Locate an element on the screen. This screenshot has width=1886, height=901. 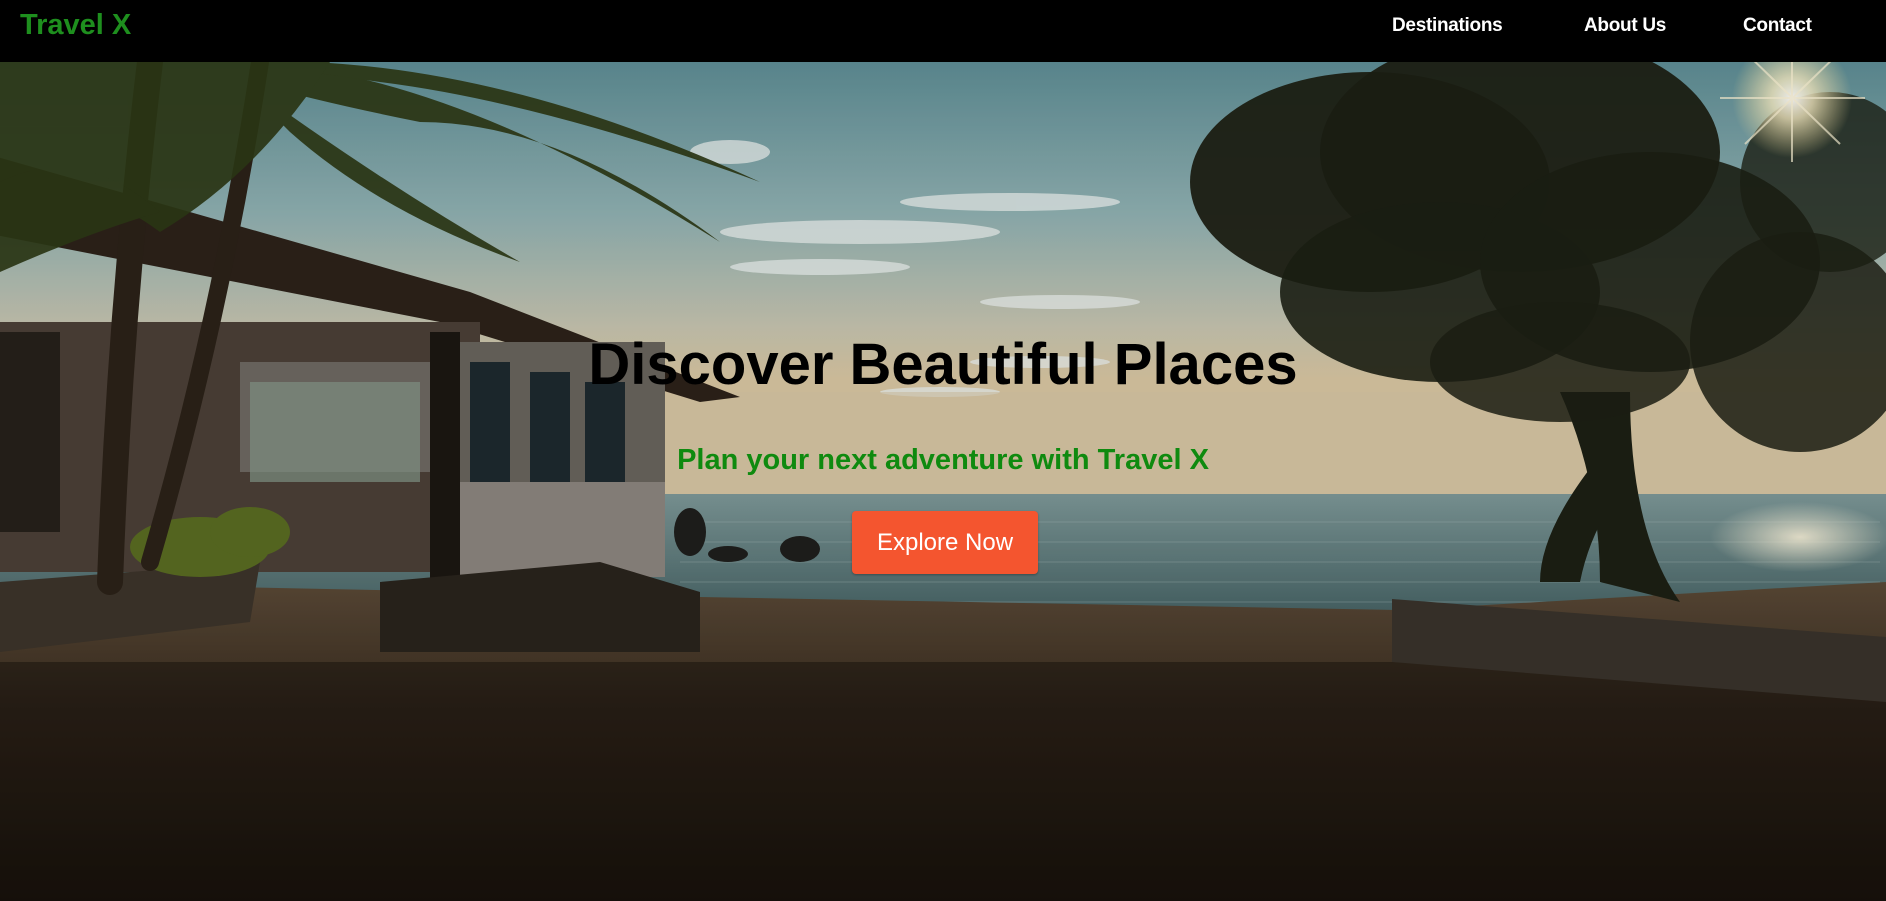
brand-logo: Travel X is located at coordinates (75, 25).